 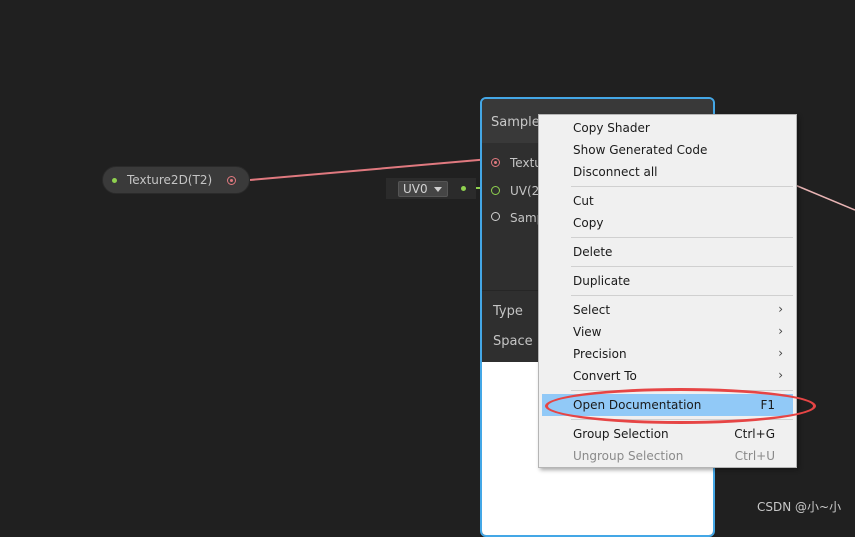 What do you see at coordinates (667, 376) in the screenshot?
I see `menu-item-convert-to: Convert To ›` at bounding box center [667, 376].